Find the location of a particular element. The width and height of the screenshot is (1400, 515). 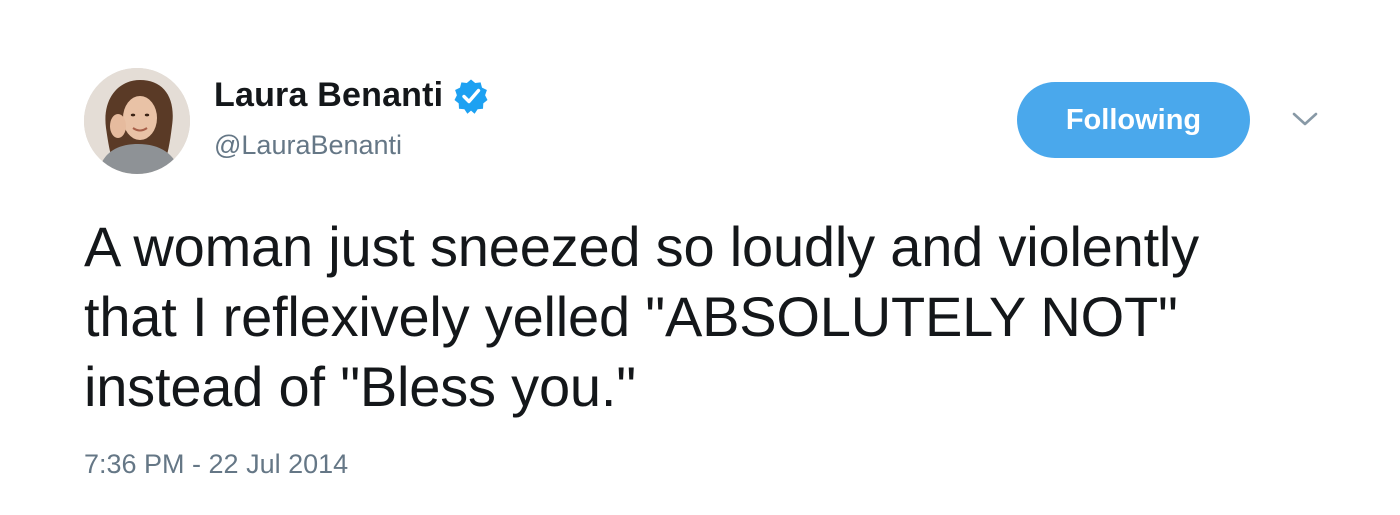

author-name-row: Laura Benanti is located at coordinates (351, 95).